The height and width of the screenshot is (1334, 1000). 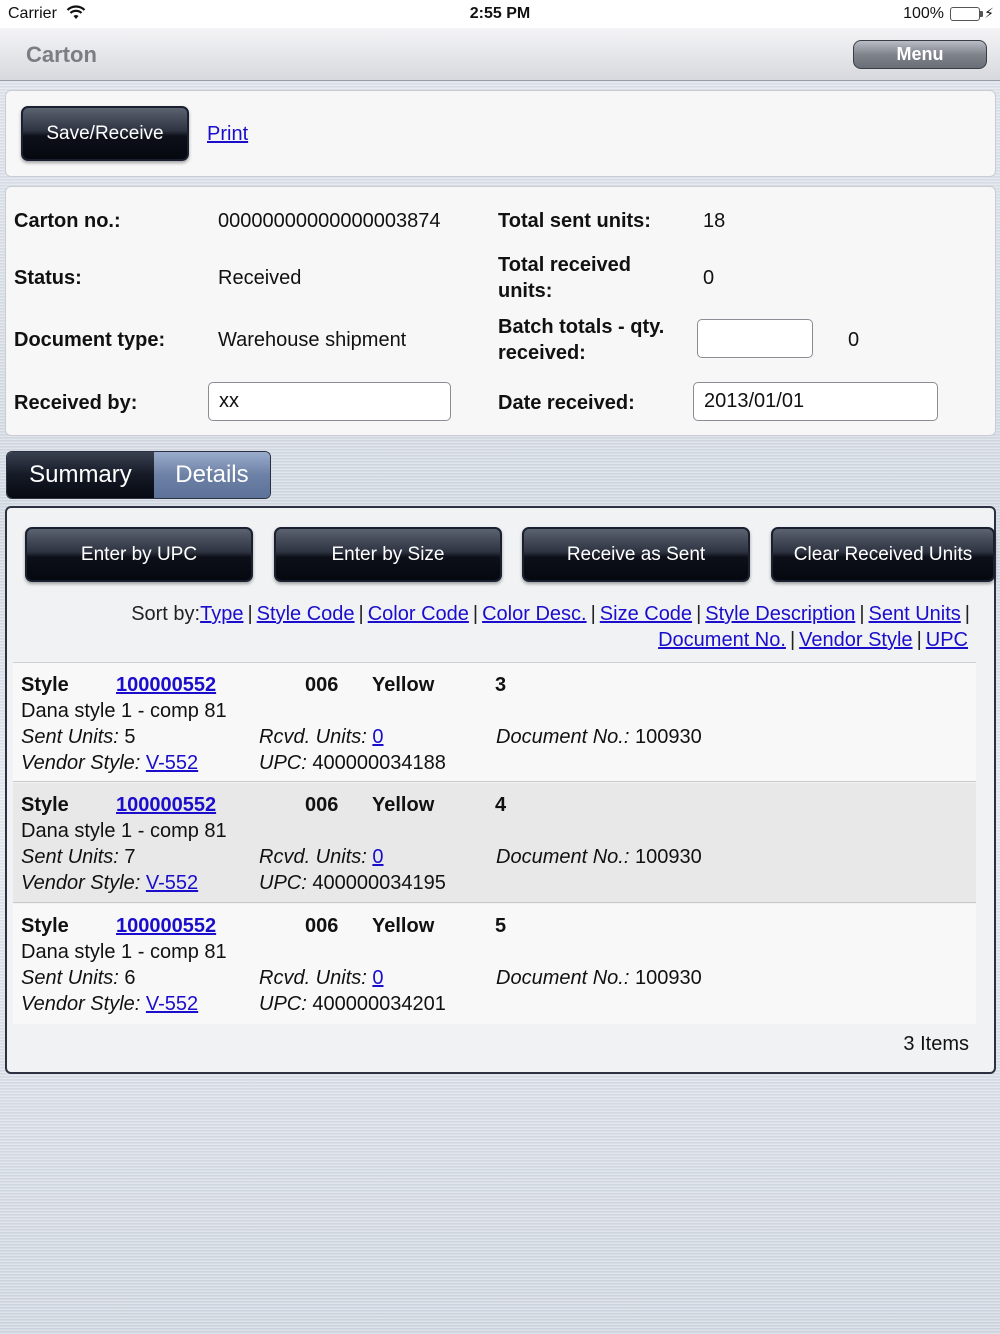 I want to click on date-received-label: Date received:, so click(x=566, y=403).